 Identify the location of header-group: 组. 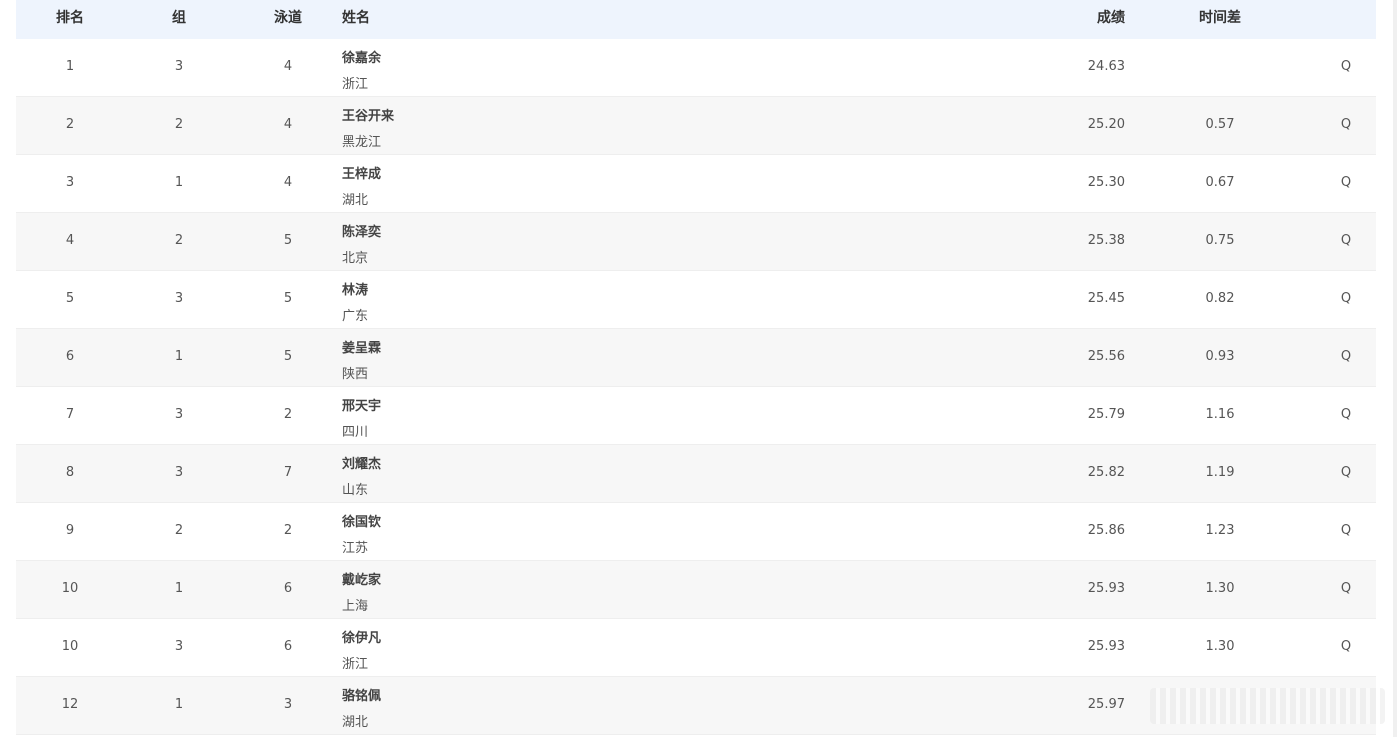
(179, 18).